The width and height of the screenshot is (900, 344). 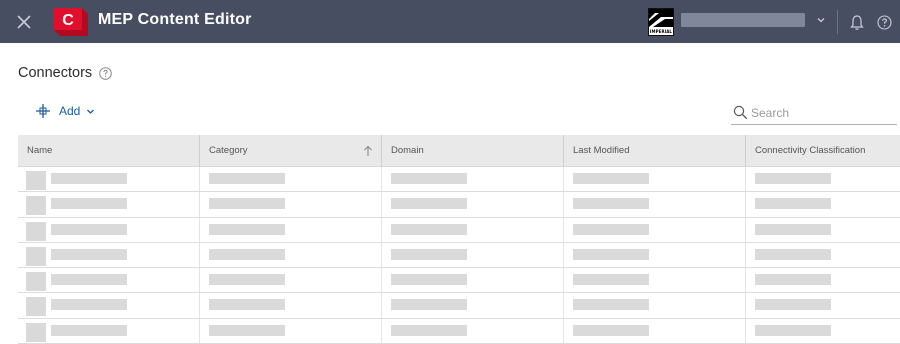 I want to click on column-header-name: Name, so click(x=109, y=151).